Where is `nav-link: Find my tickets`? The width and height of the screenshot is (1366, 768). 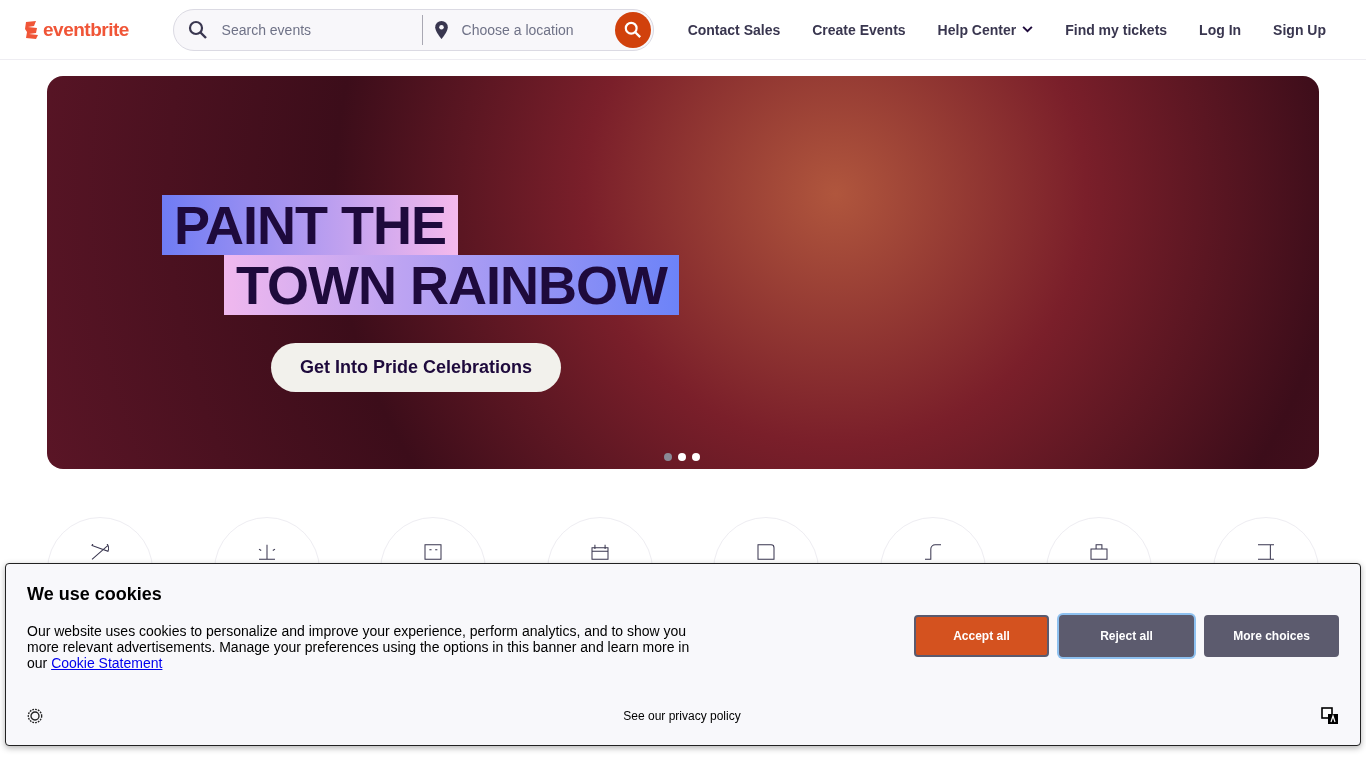 nav-link: Find my tickets is located at coordinates (1116, 29).